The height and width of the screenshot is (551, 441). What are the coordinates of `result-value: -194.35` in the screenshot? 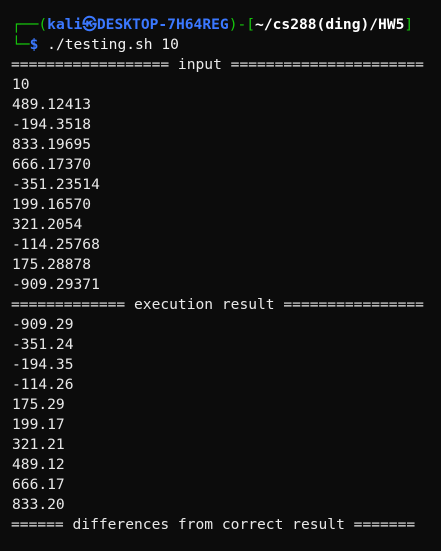 It's located at (43, 364).